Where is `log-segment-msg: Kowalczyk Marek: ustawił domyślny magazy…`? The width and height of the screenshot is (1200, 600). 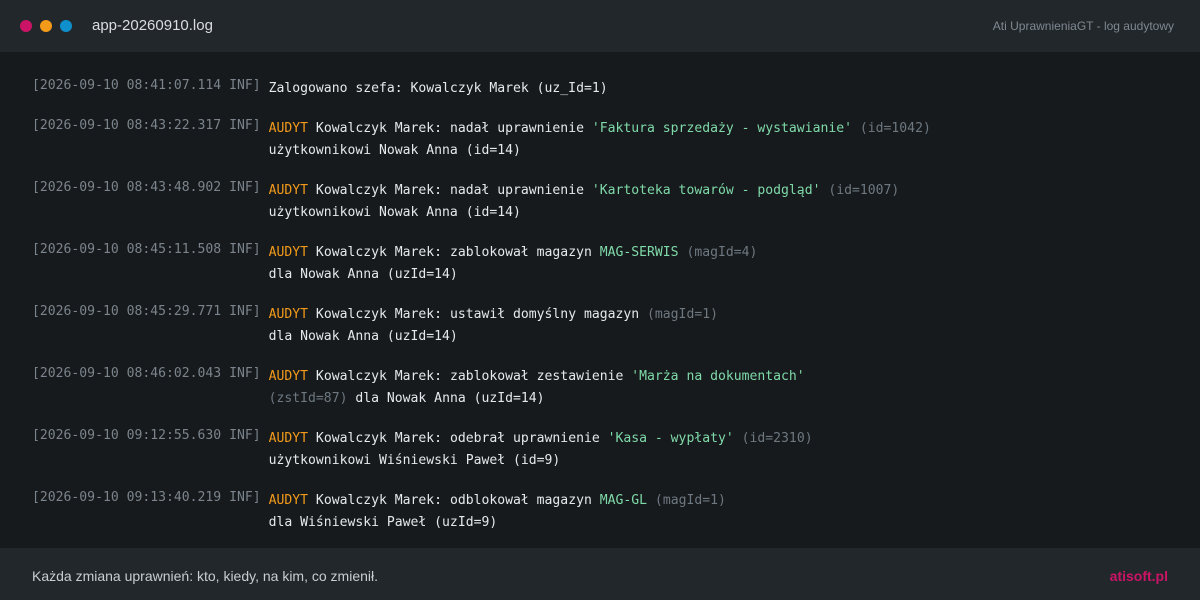
log-segment-msg: Kowalczyk Marek: ustawił domyślny magazy… is located at coordinates (474, 314).